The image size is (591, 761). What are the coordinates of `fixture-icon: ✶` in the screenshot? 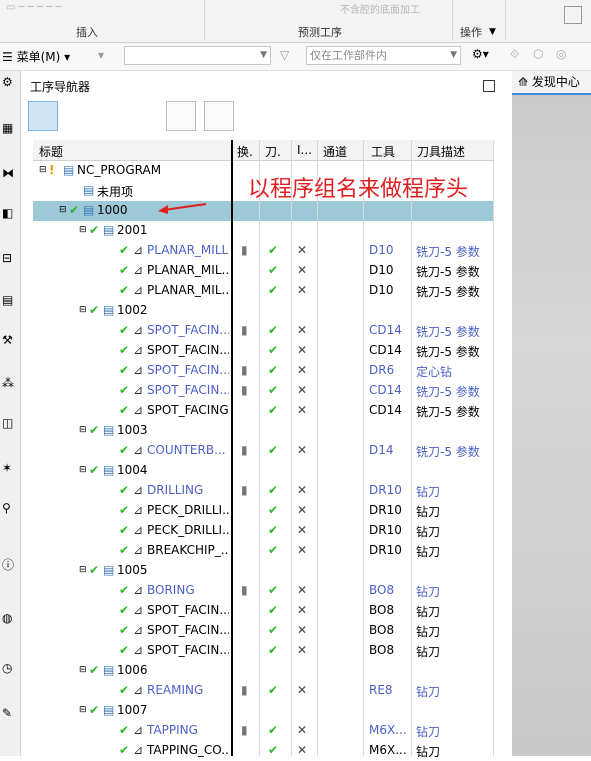 It's located at (10, 469).